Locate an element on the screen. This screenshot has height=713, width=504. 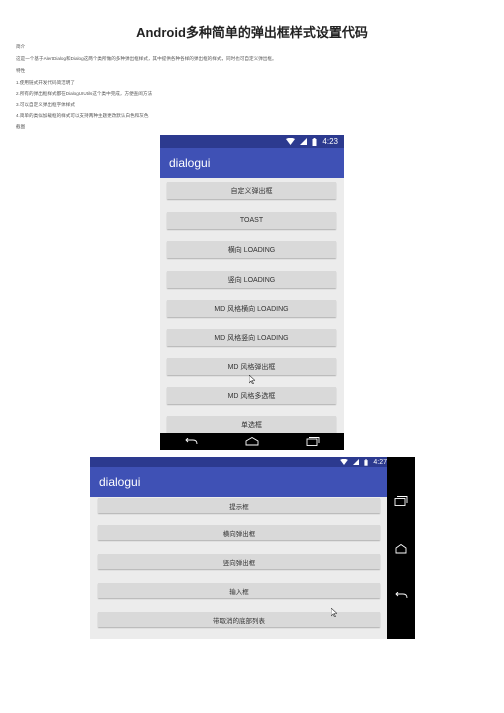
status-bar: 4:27 is located at coordinates (241, 462).